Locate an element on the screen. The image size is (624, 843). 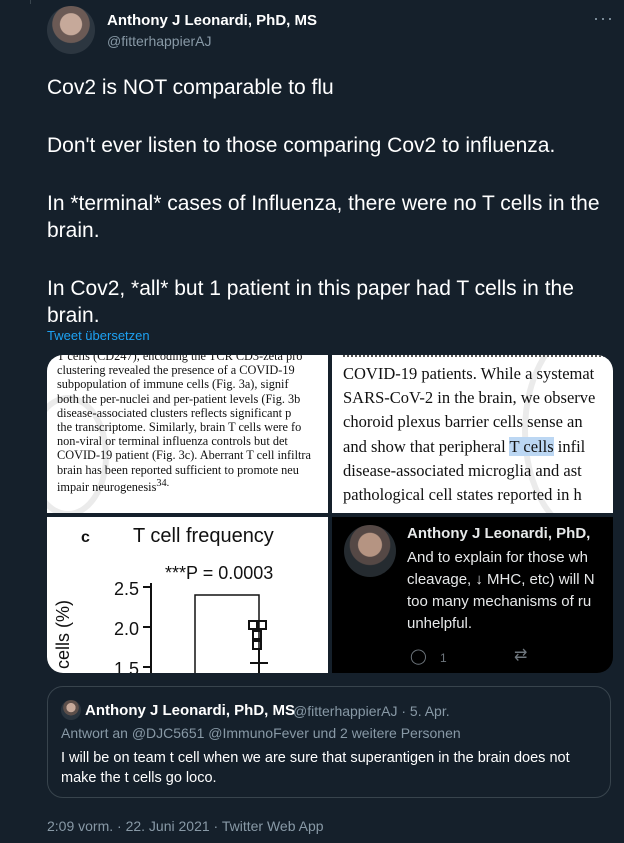
quoted-author-avatar is located at coordinates (71, 710).